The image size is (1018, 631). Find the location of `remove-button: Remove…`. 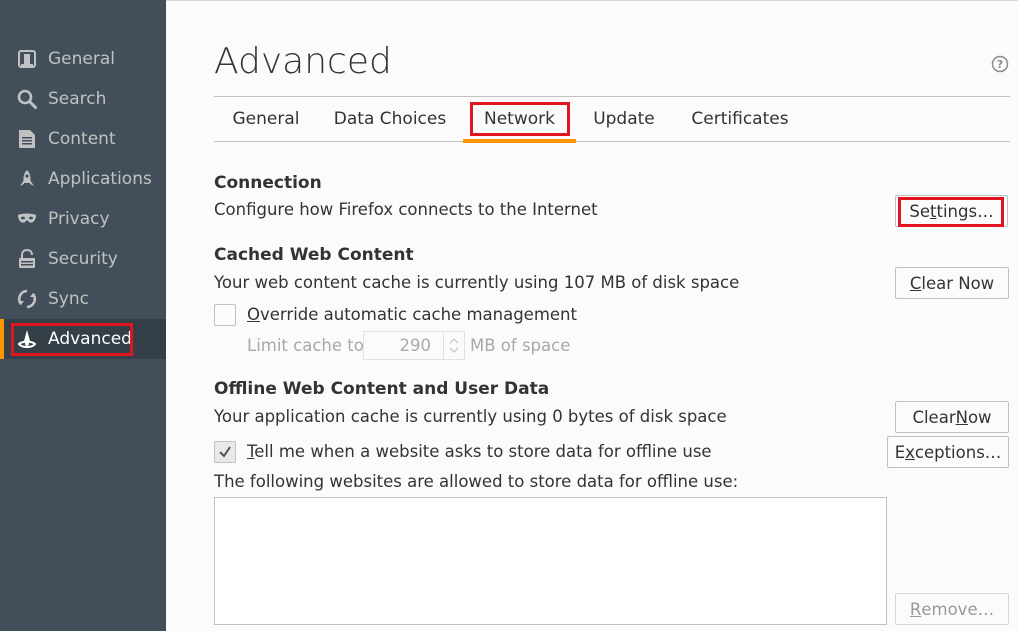

remove-button: Remove… is located at coordinates (952, 609).